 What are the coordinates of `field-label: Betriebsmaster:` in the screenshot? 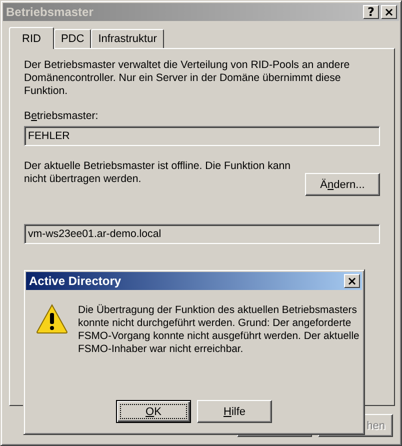 It's located at (61, 116).